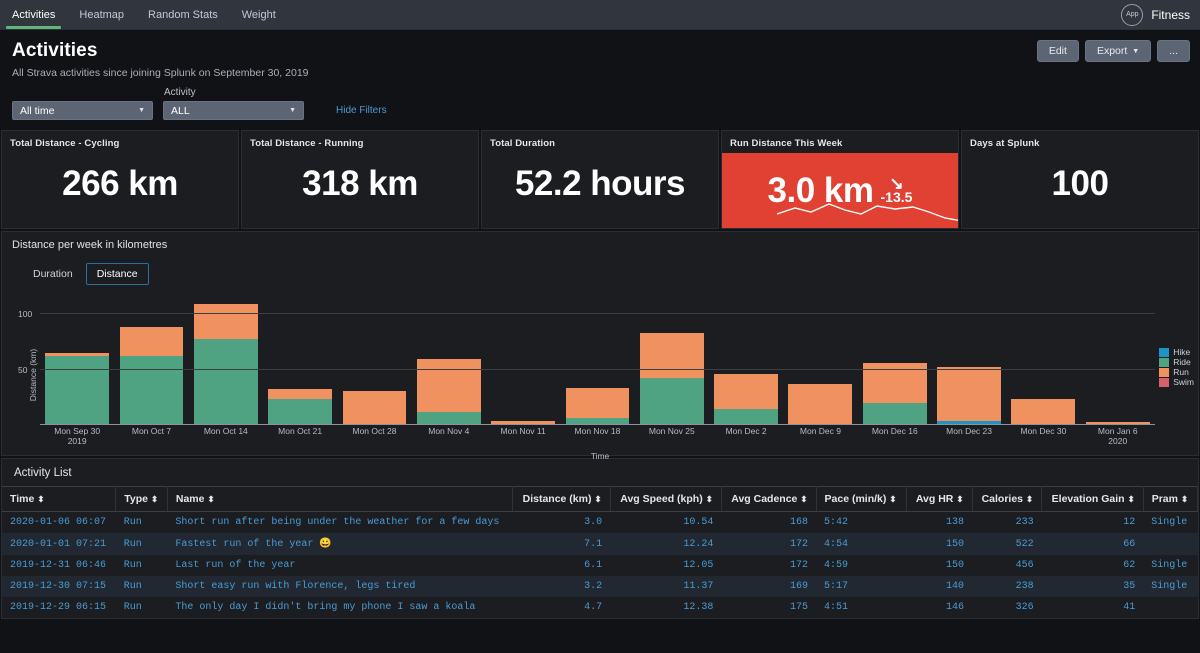 The width and height of the screenshot is (1200, 653). What do you see at coordinates (340, 499) in the screenshot?
I see `column-header-name: Name ⬍` at bounding box center [340, 499].